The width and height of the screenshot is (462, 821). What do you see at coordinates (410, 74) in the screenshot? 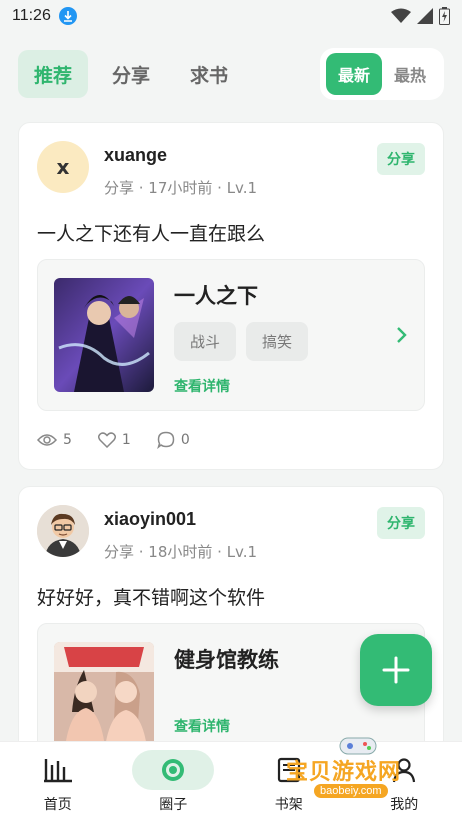
I see `sort-hottest-button: 最热` at bounding box center [410, 74].